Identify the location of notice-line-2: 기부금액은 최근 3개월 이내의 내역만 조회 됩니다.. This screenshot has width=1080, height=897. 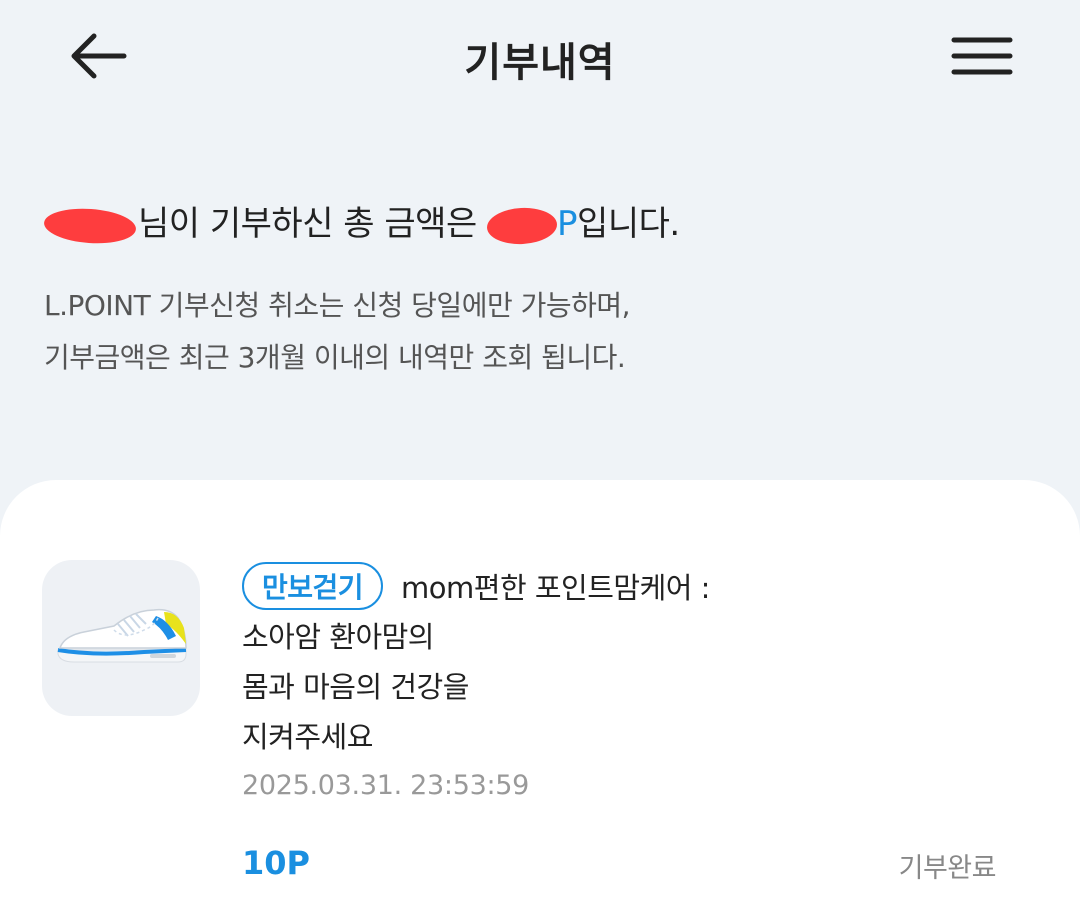
(335, 357).